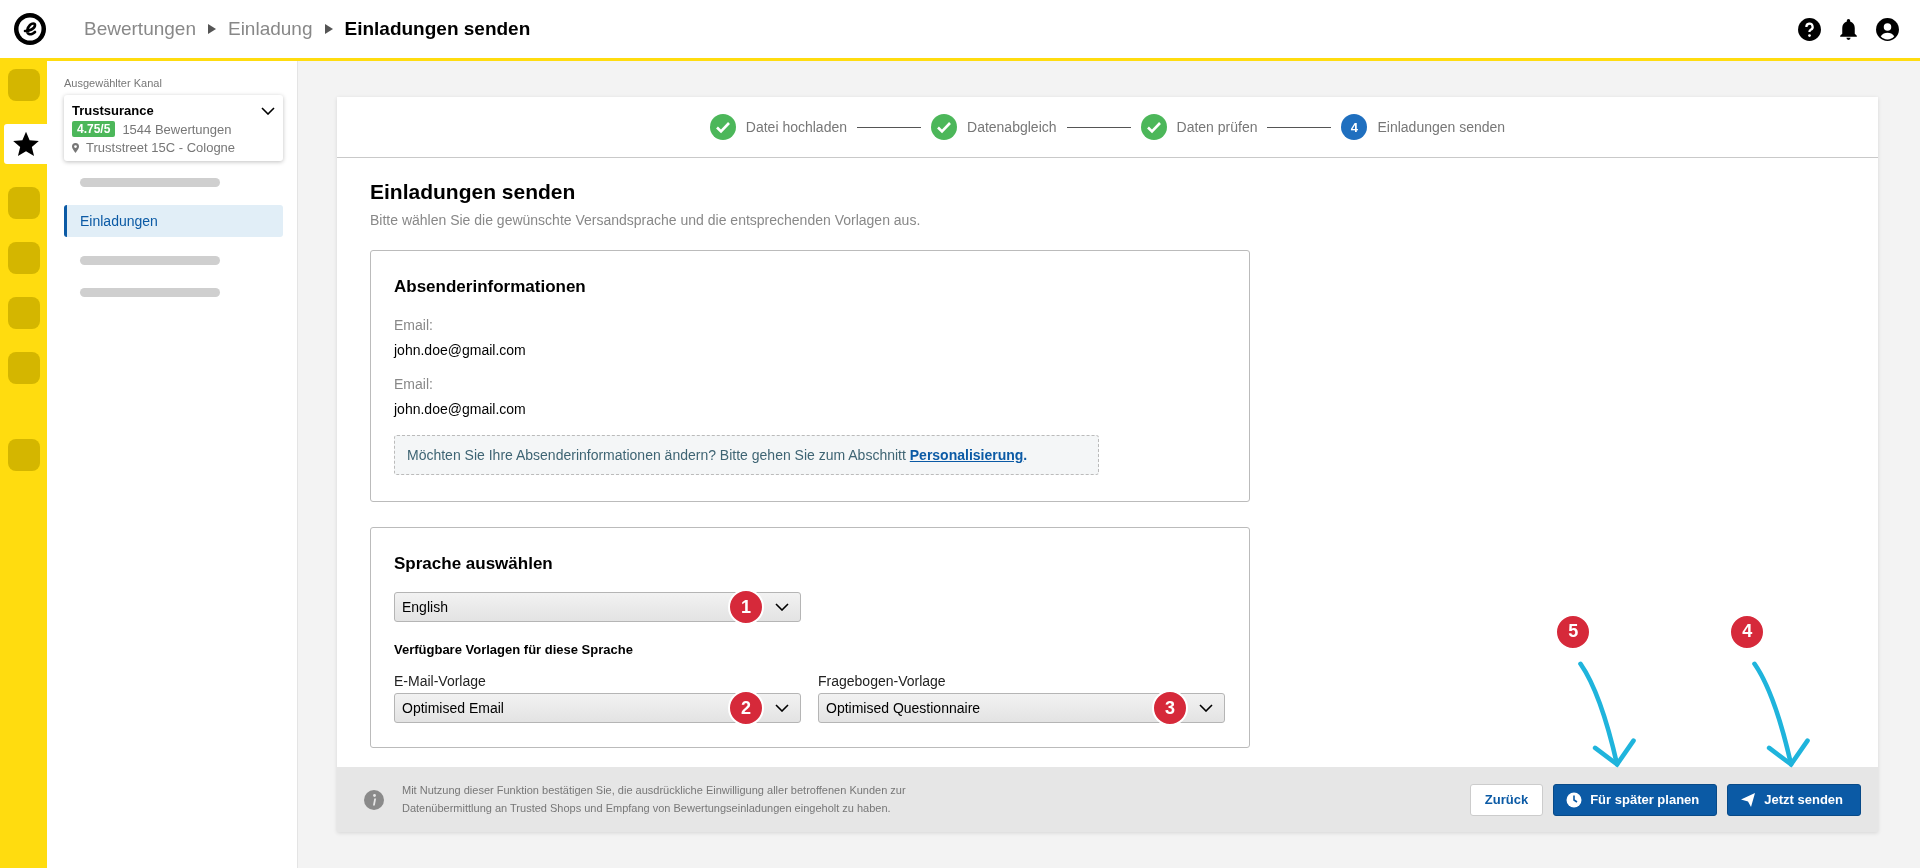 The width and height of the screenshot is (1920, 868). What do you see at coordinates (1887, 29) in the screenshot?
I see `account-icon` at bounding box center [1887, 29].